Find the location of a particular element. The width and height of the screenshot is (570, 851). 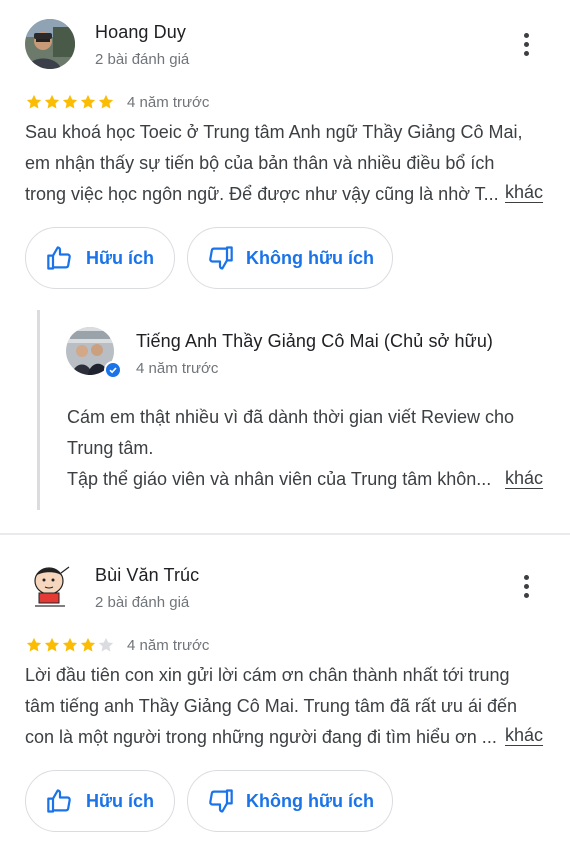

avatar-photo is located at coordinates (50, 44).